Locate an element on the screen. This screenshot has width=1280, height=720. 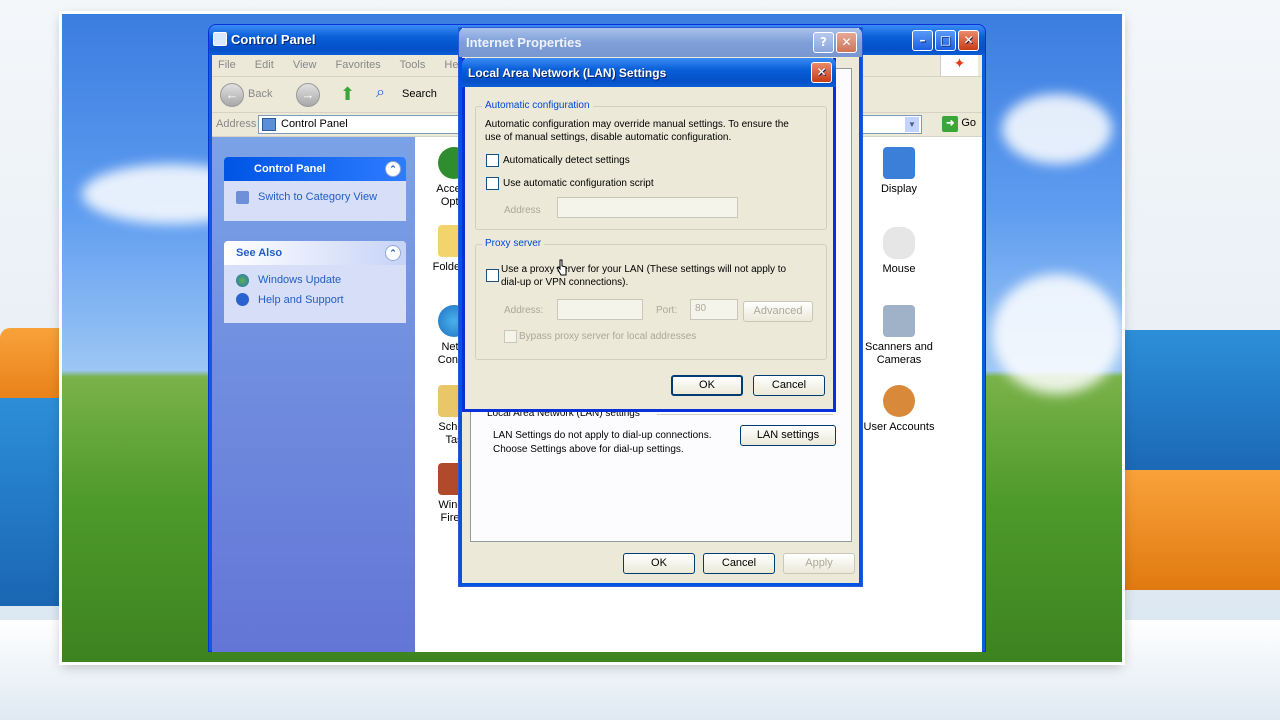
use-proxy-checkbox is located at coordinates (492, 275).